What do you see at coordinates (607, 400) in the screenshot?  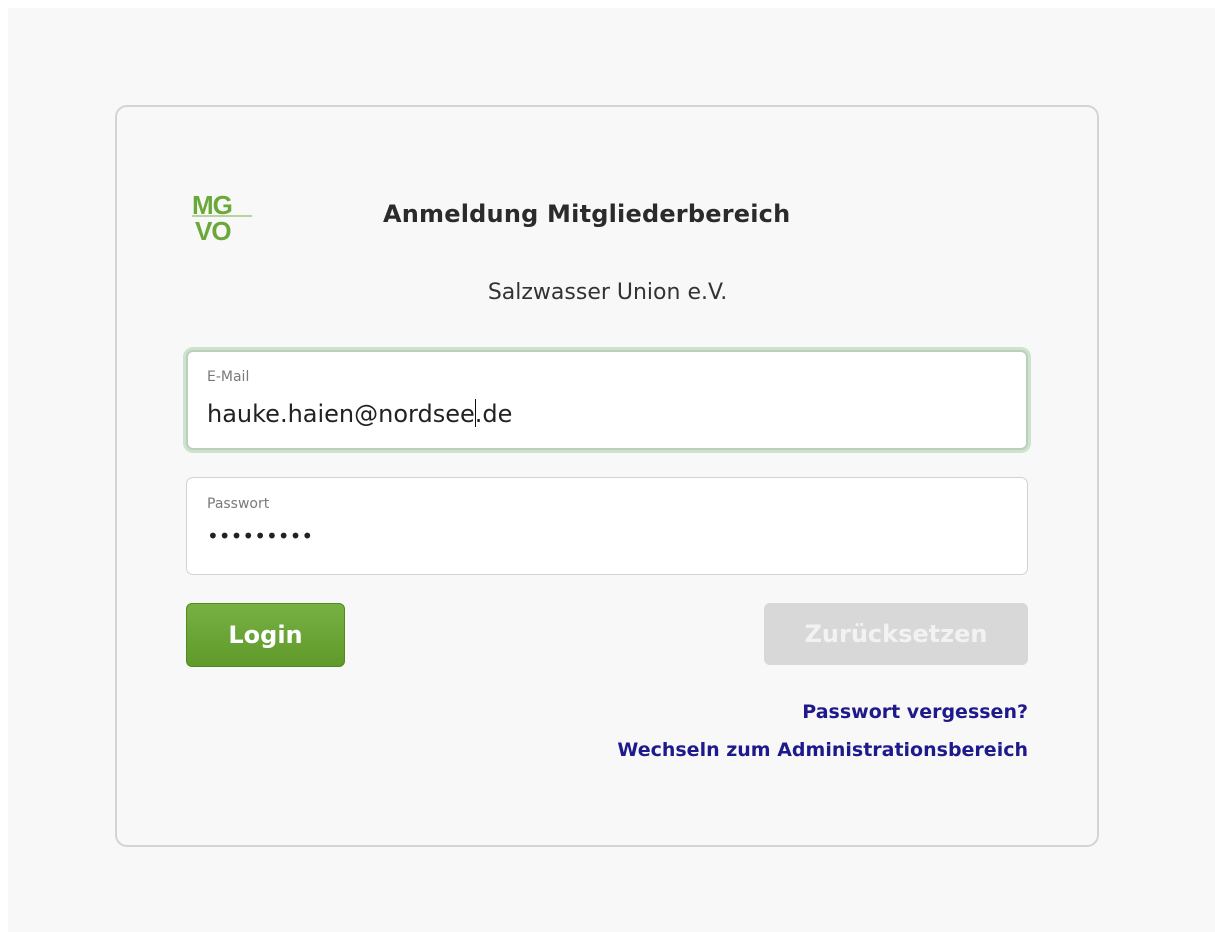 I see `email-field: E-Mail hauke.haien@nordsee.de` at bounding box center [607, 400].